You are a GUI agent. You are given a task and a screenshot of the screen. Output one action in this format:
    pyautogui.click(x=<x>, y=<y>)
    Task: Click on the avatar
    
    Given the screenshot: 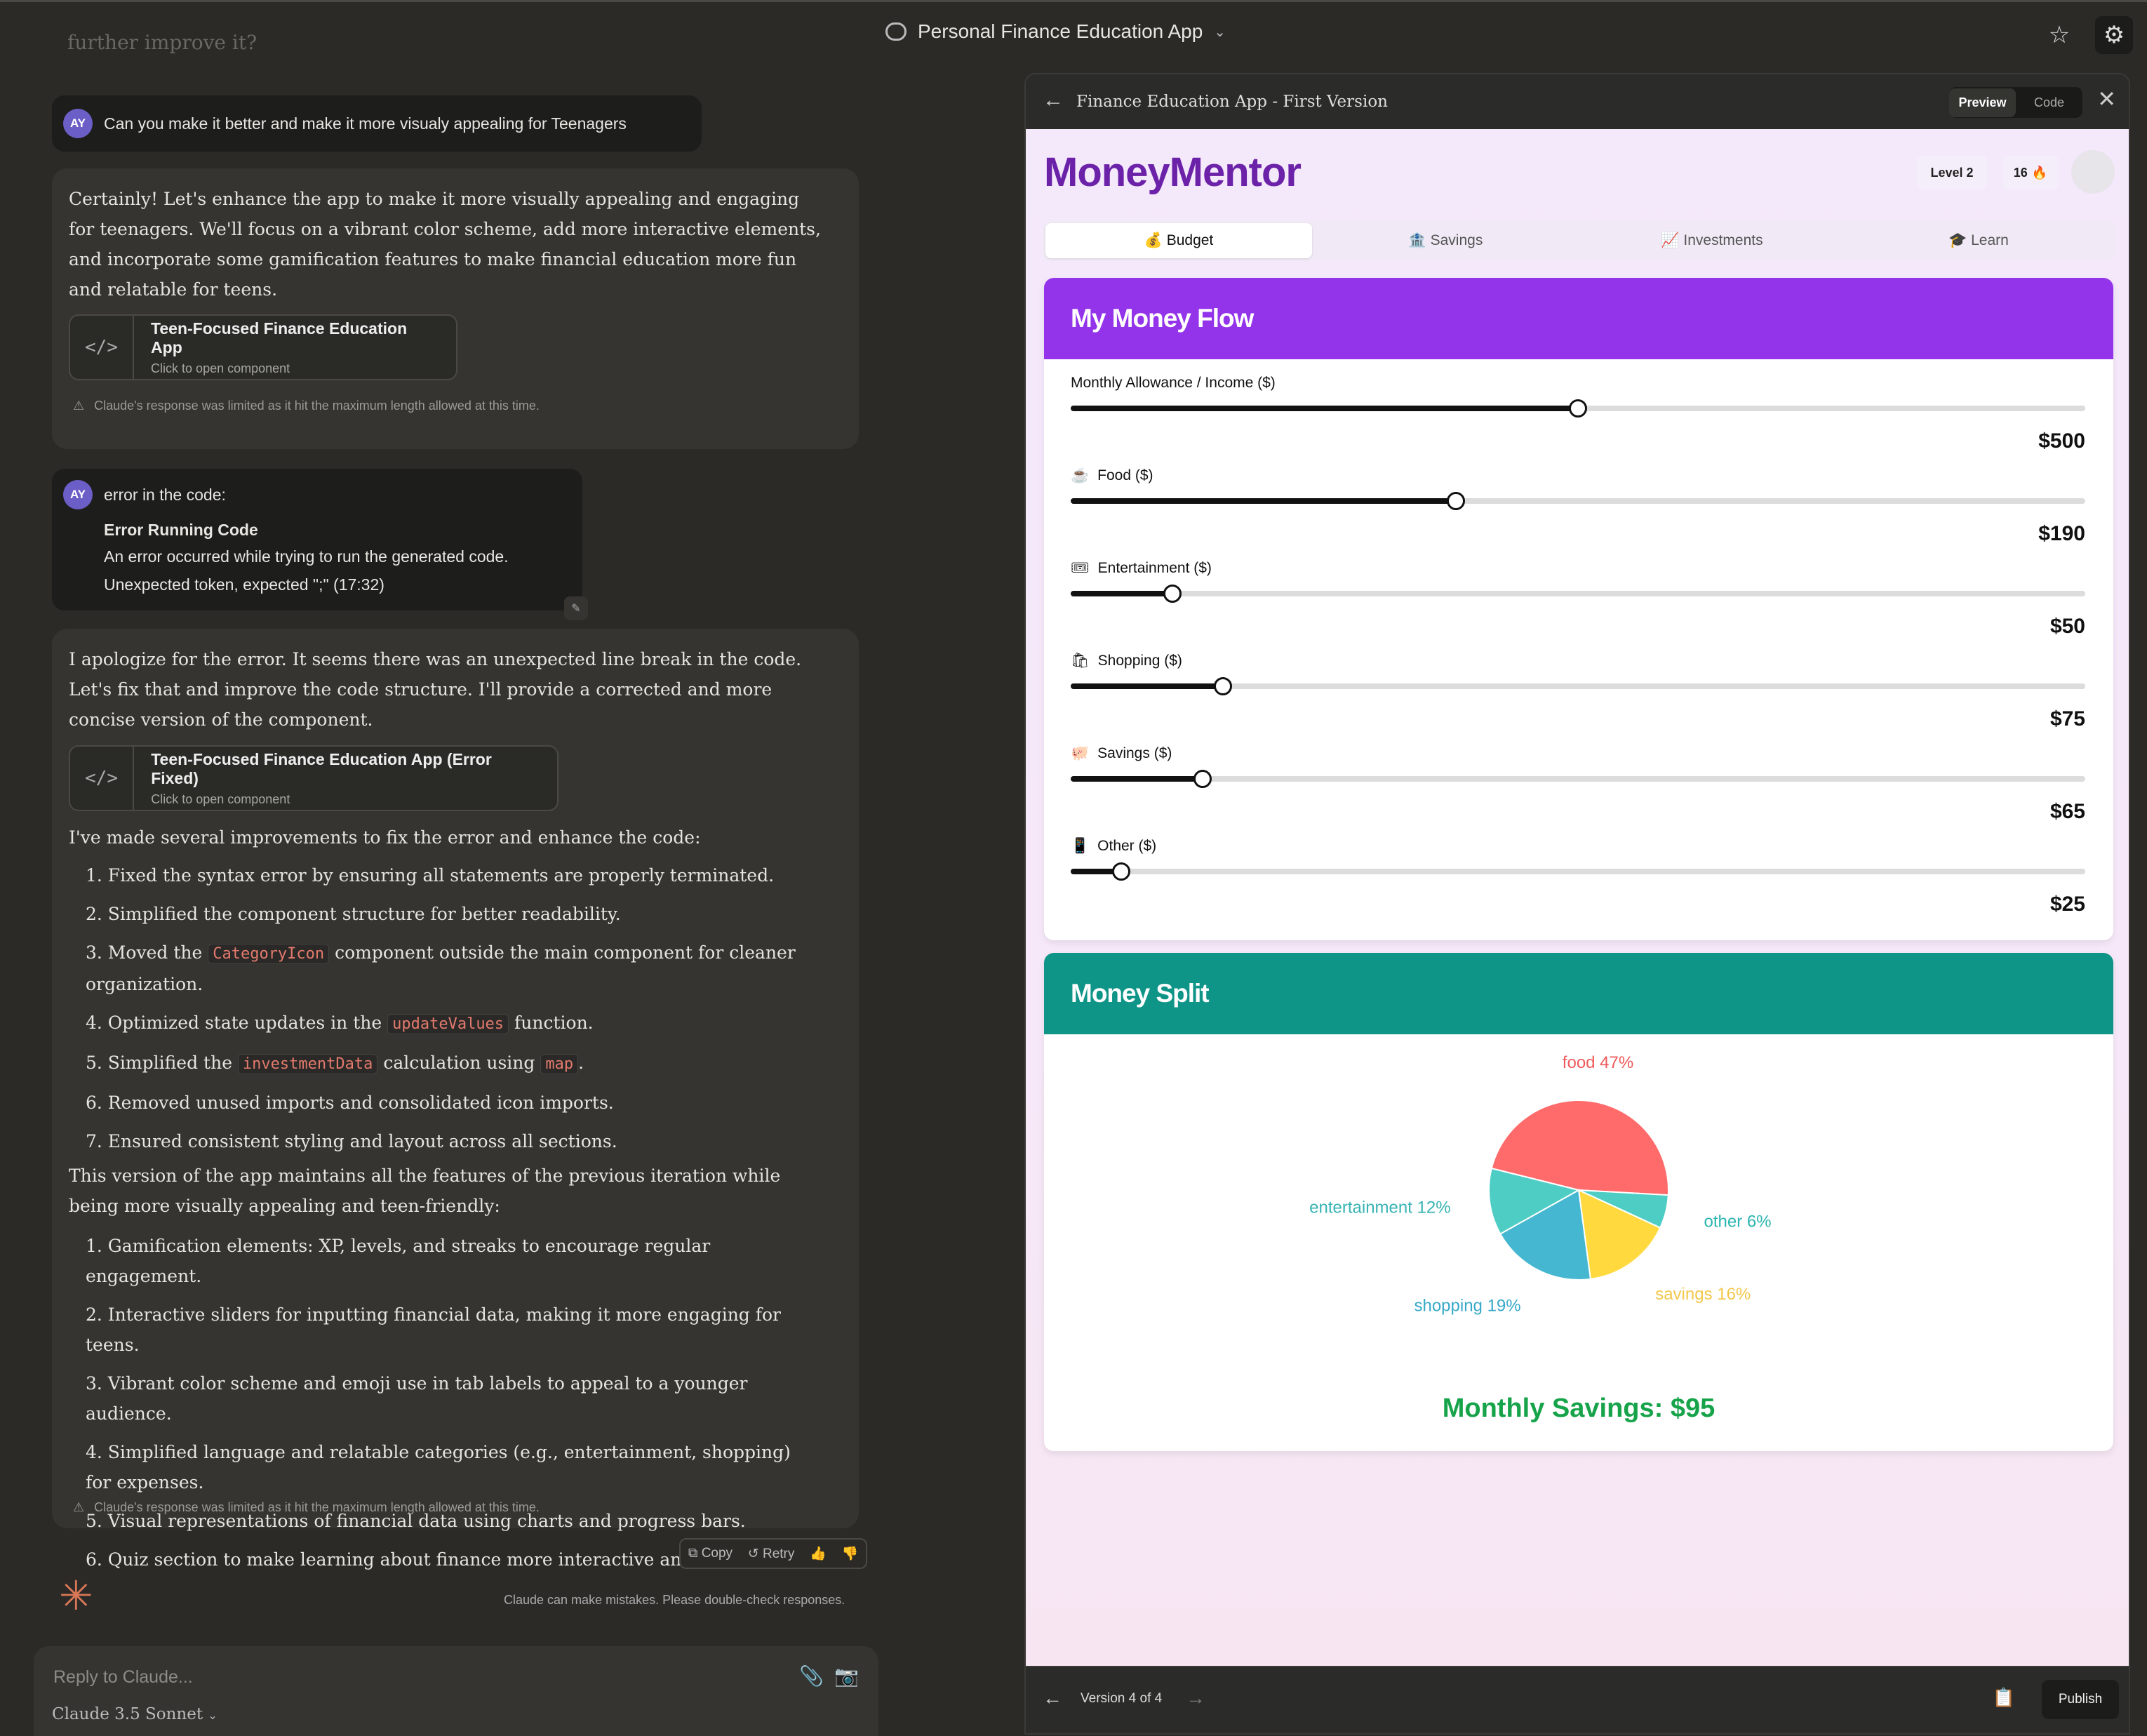 What is the action you would take?
    pyautogui.click(x=2093, y=172)
    